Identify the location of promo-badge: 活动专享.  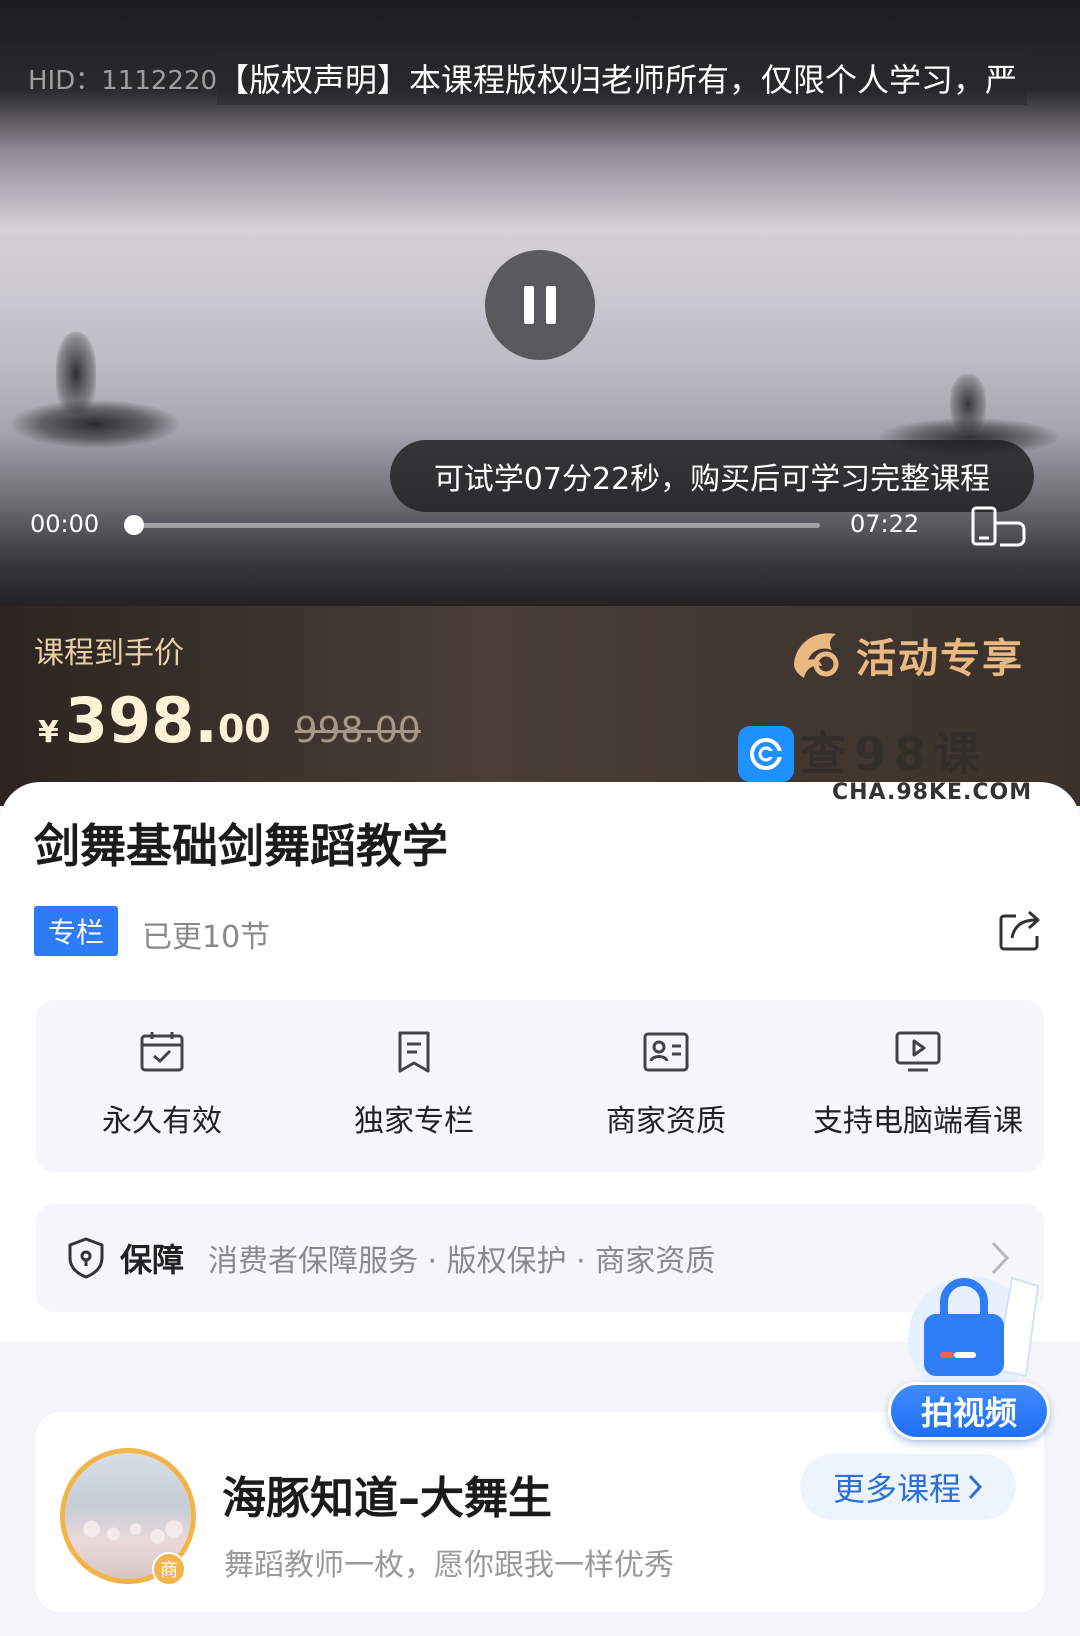
(905, 655).